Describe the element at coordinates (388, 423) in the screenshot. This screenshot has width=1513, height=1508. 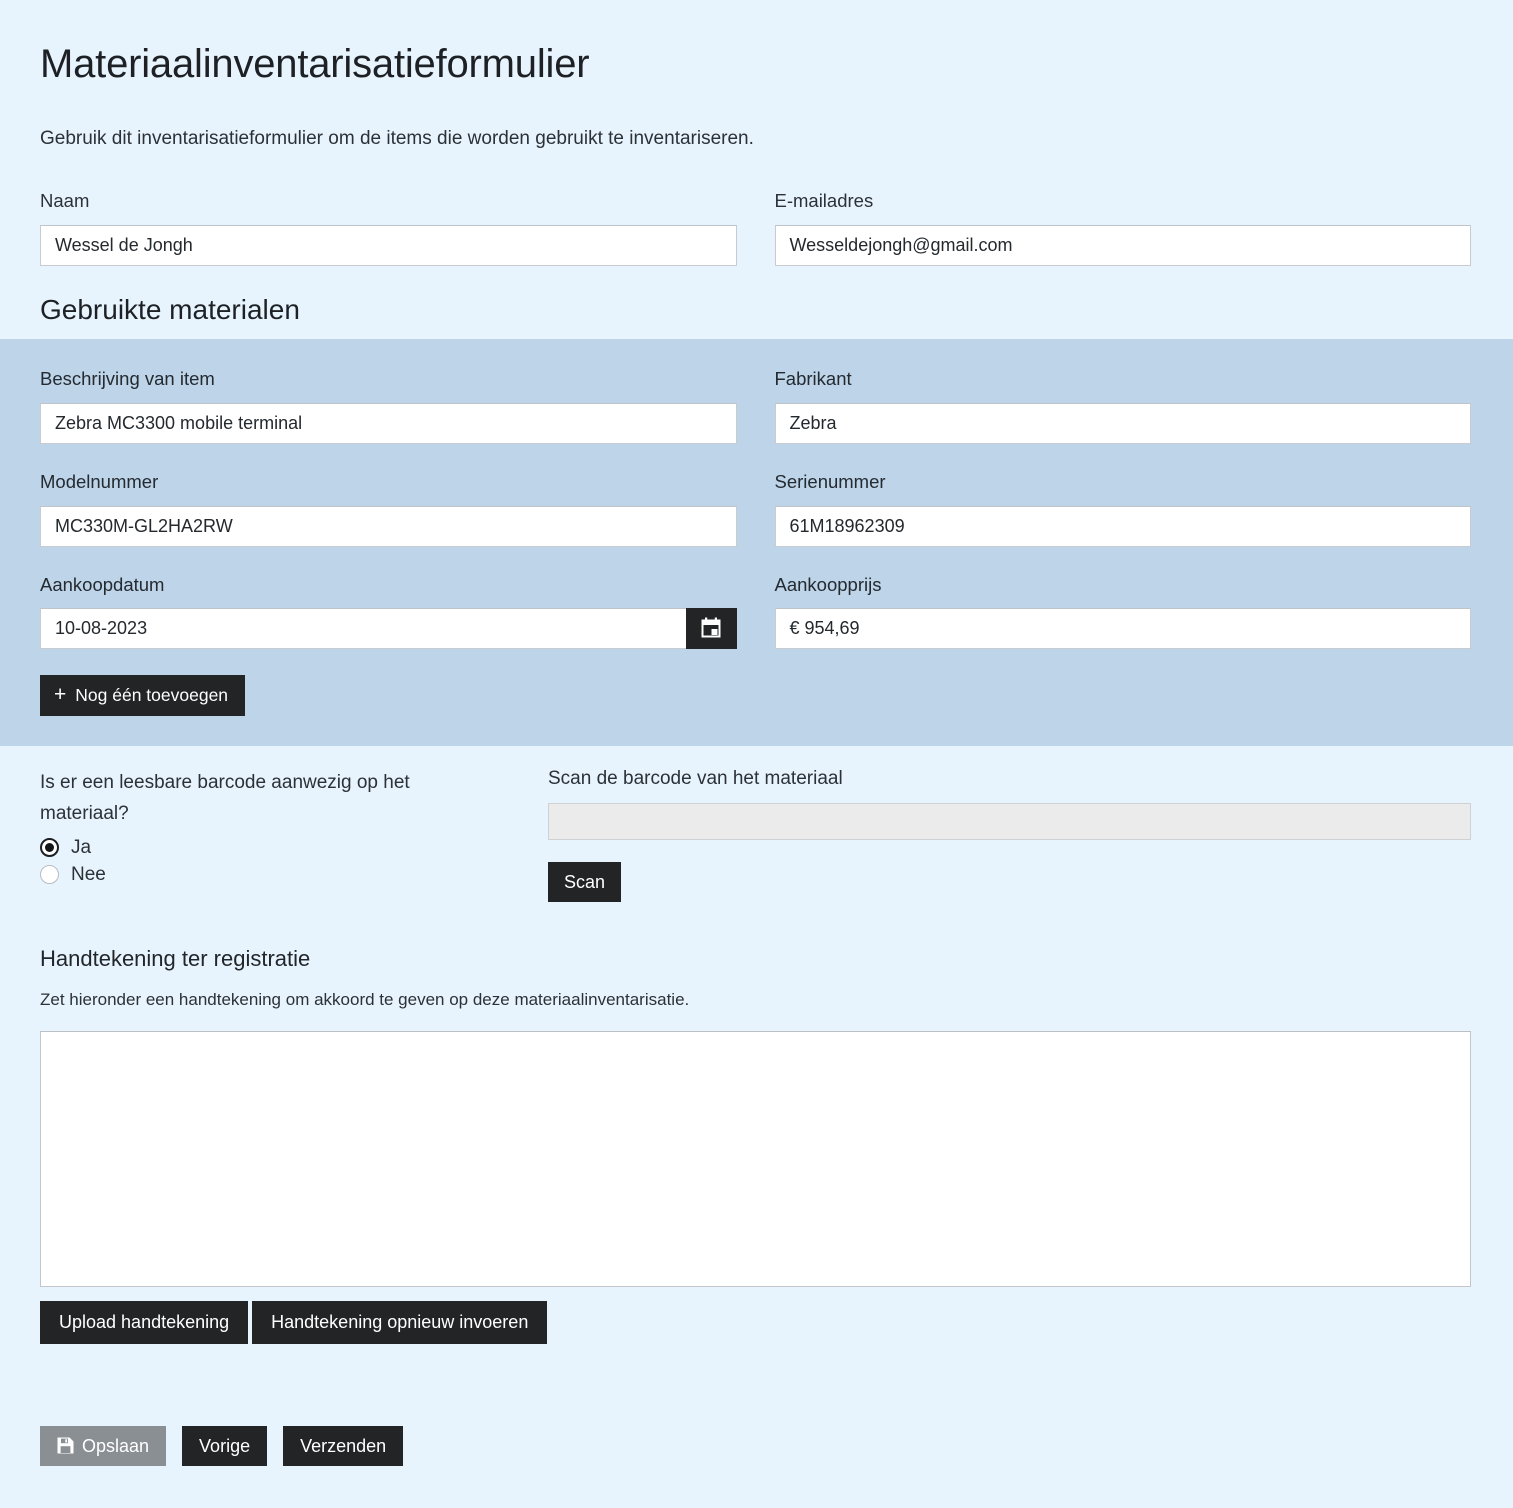
I see `description-input: Zebra MC3300 mobile terminal` at that location.